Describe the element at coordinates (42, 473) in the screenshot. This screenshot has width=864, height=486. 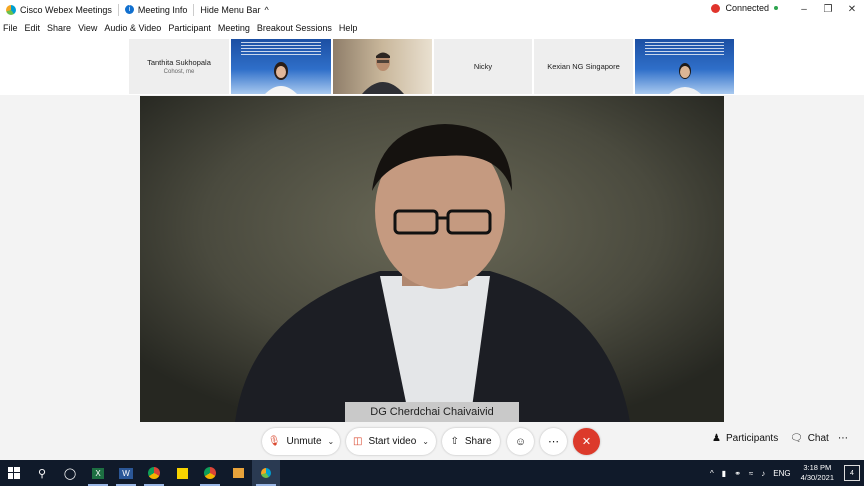
I see `search-icon: ⚲` at that location.